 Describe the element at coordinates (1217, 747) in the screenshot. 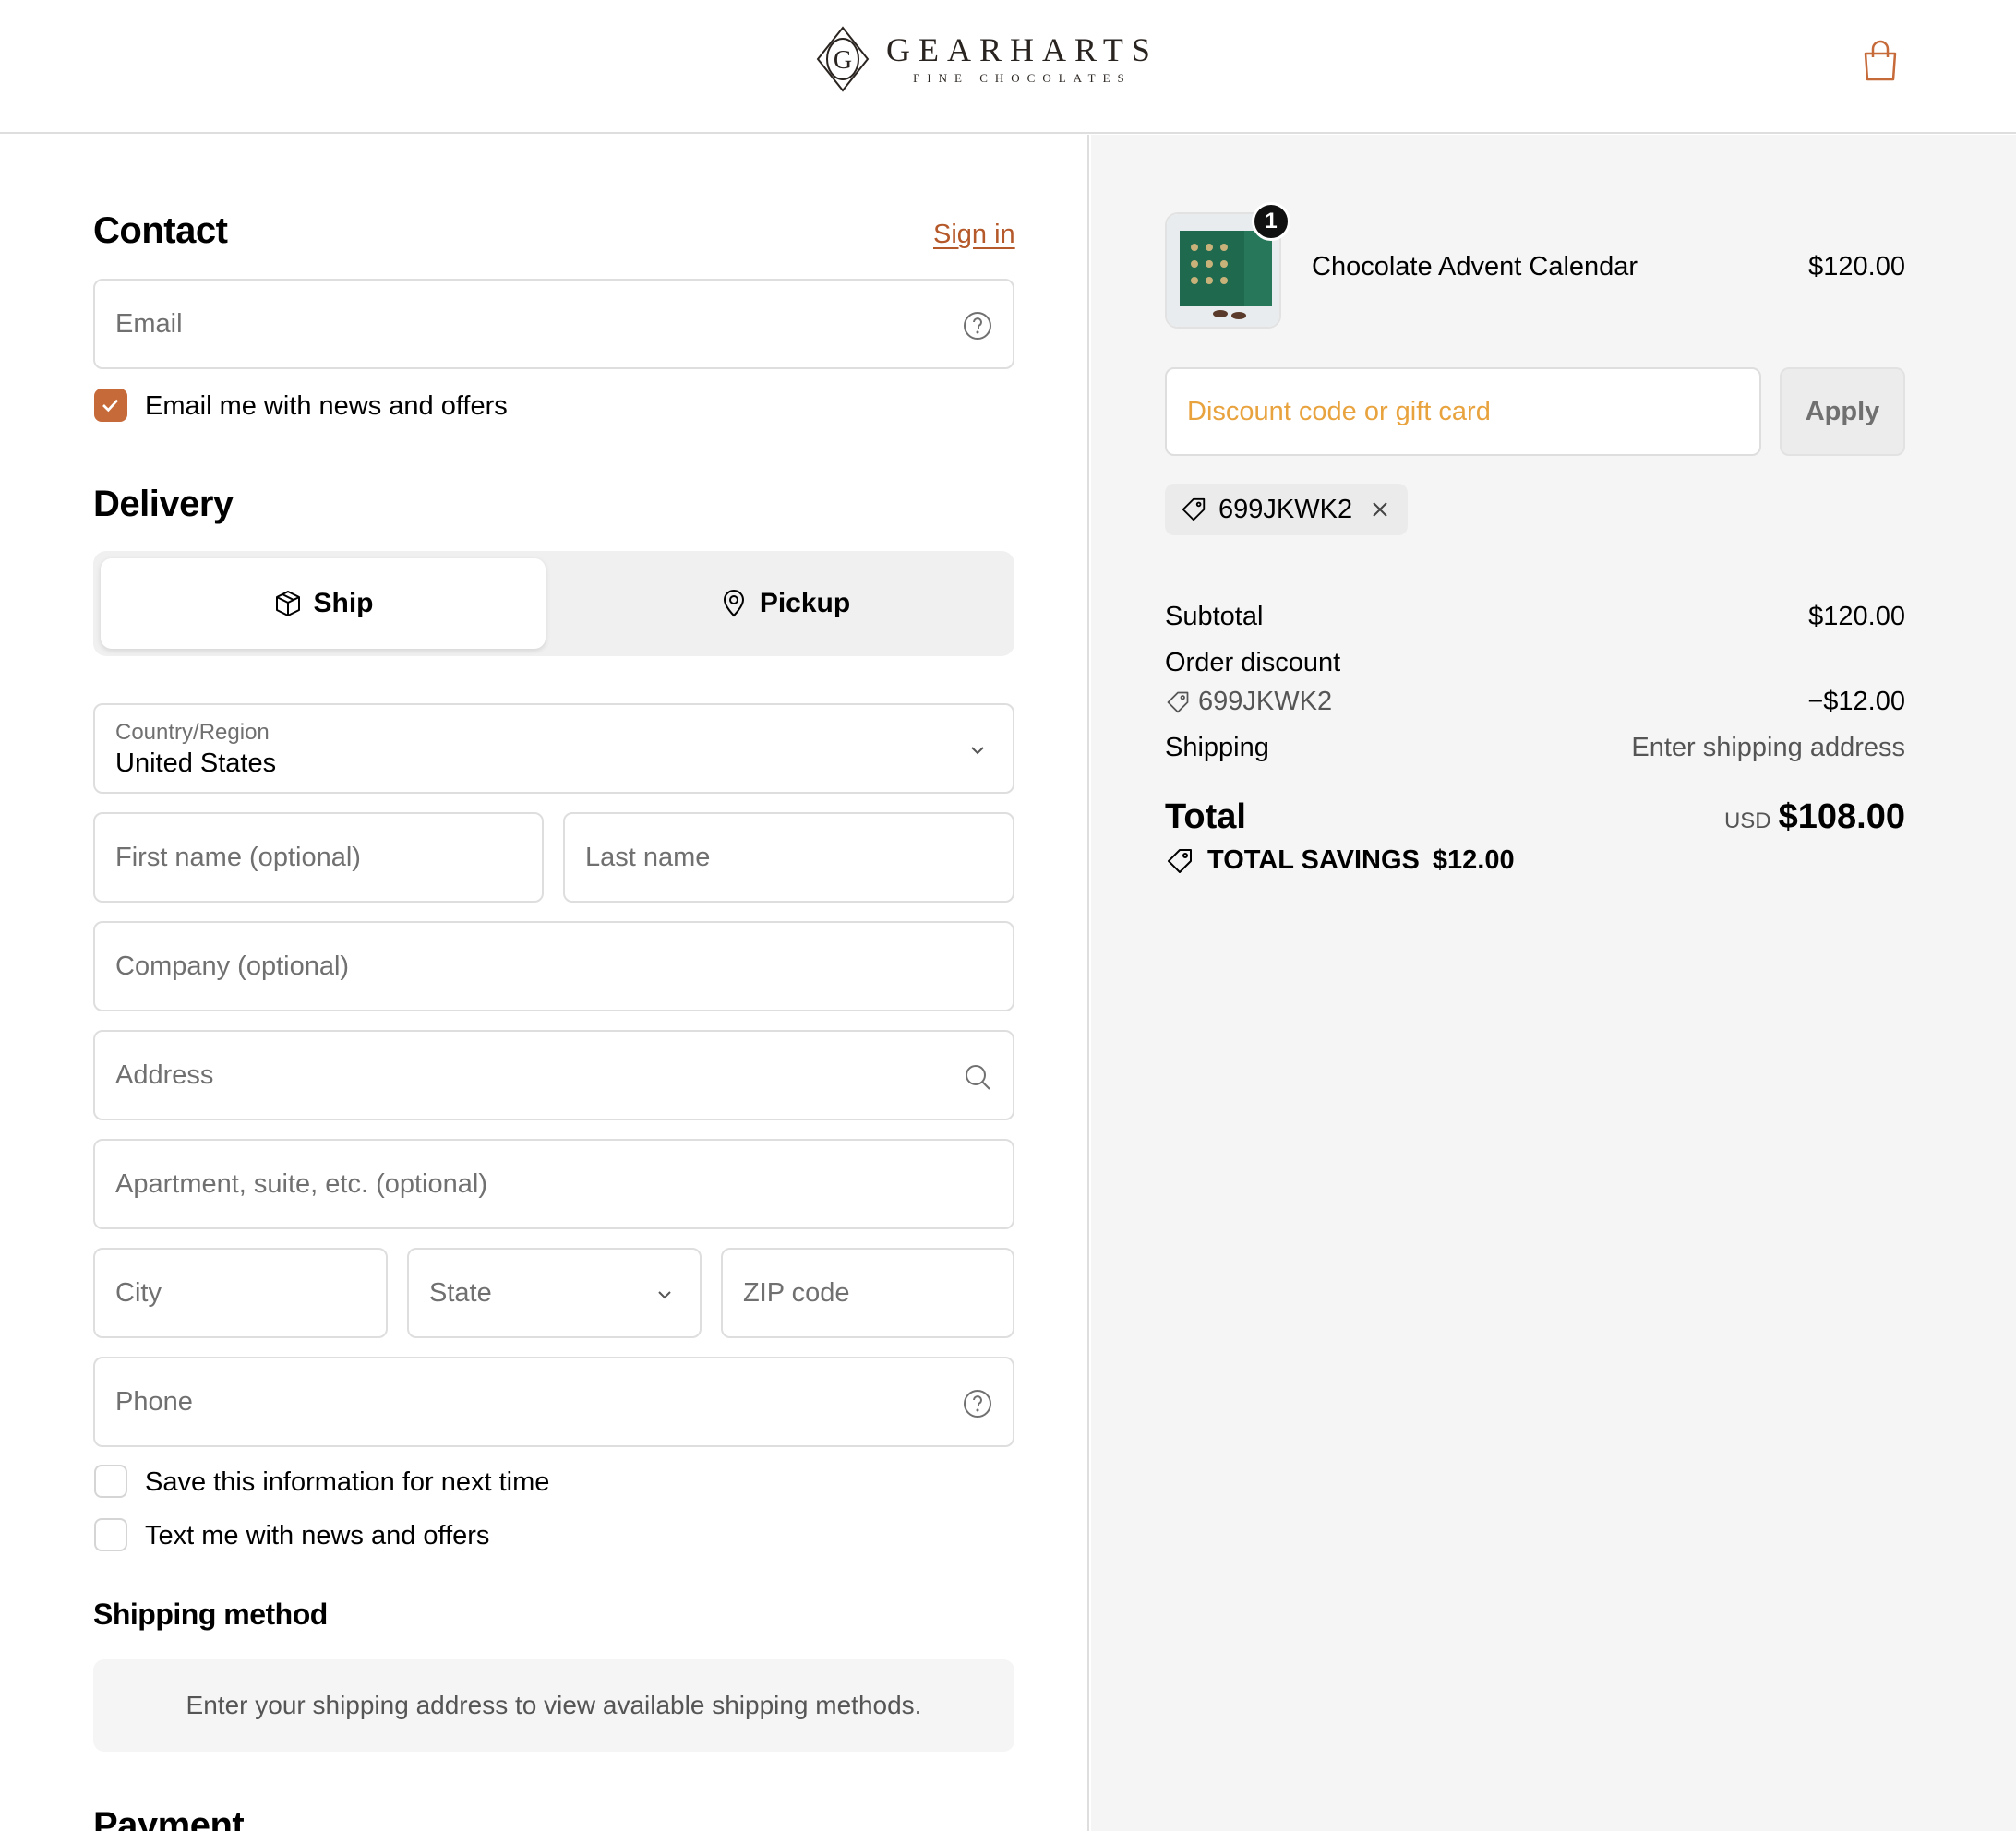

I see `shipping-label: Shipping` at that location.